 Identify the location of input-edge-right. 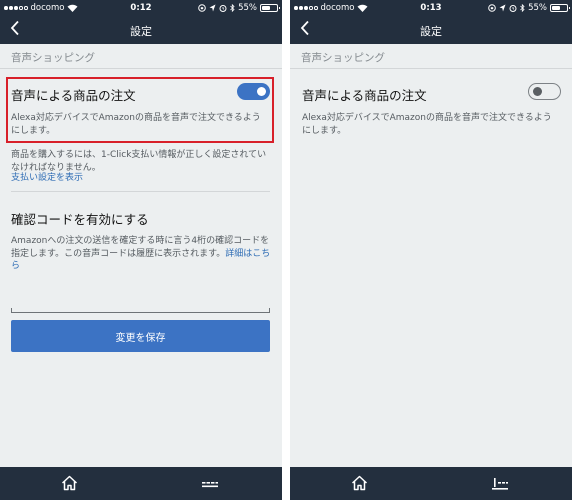
(269, 310).